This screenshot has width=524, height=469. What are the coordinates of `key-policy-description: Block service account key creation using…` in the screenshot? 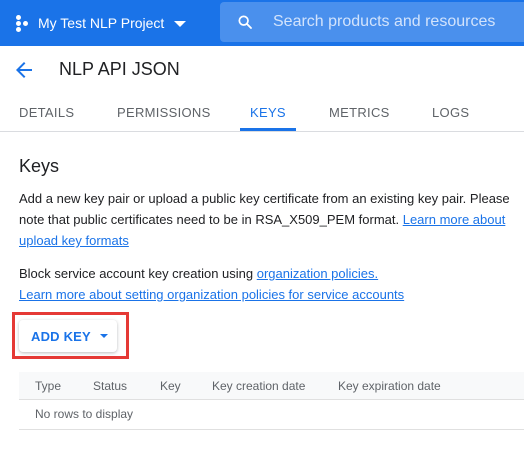 It's located at (266, 284).